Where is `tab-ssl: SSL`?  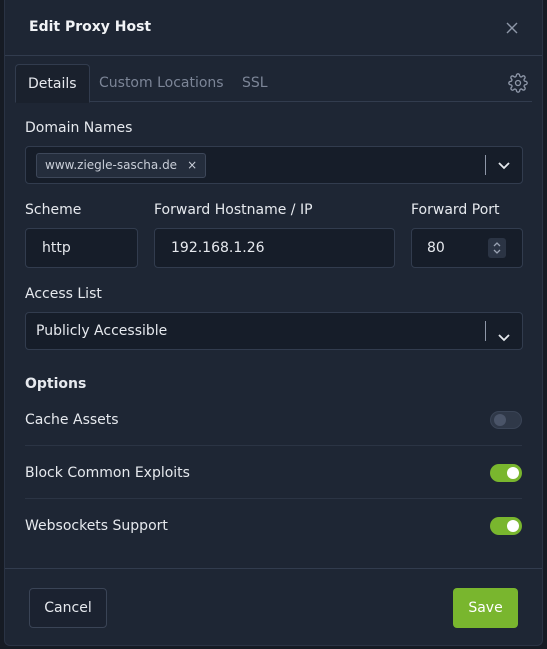
tab-ssl: SSL is located at coordinates (255, 83).